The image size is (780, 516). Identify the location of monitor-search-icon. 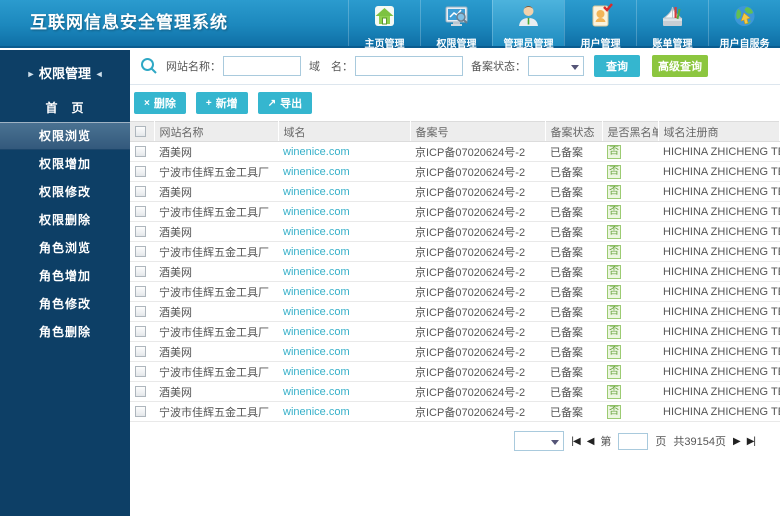
(456, 19).